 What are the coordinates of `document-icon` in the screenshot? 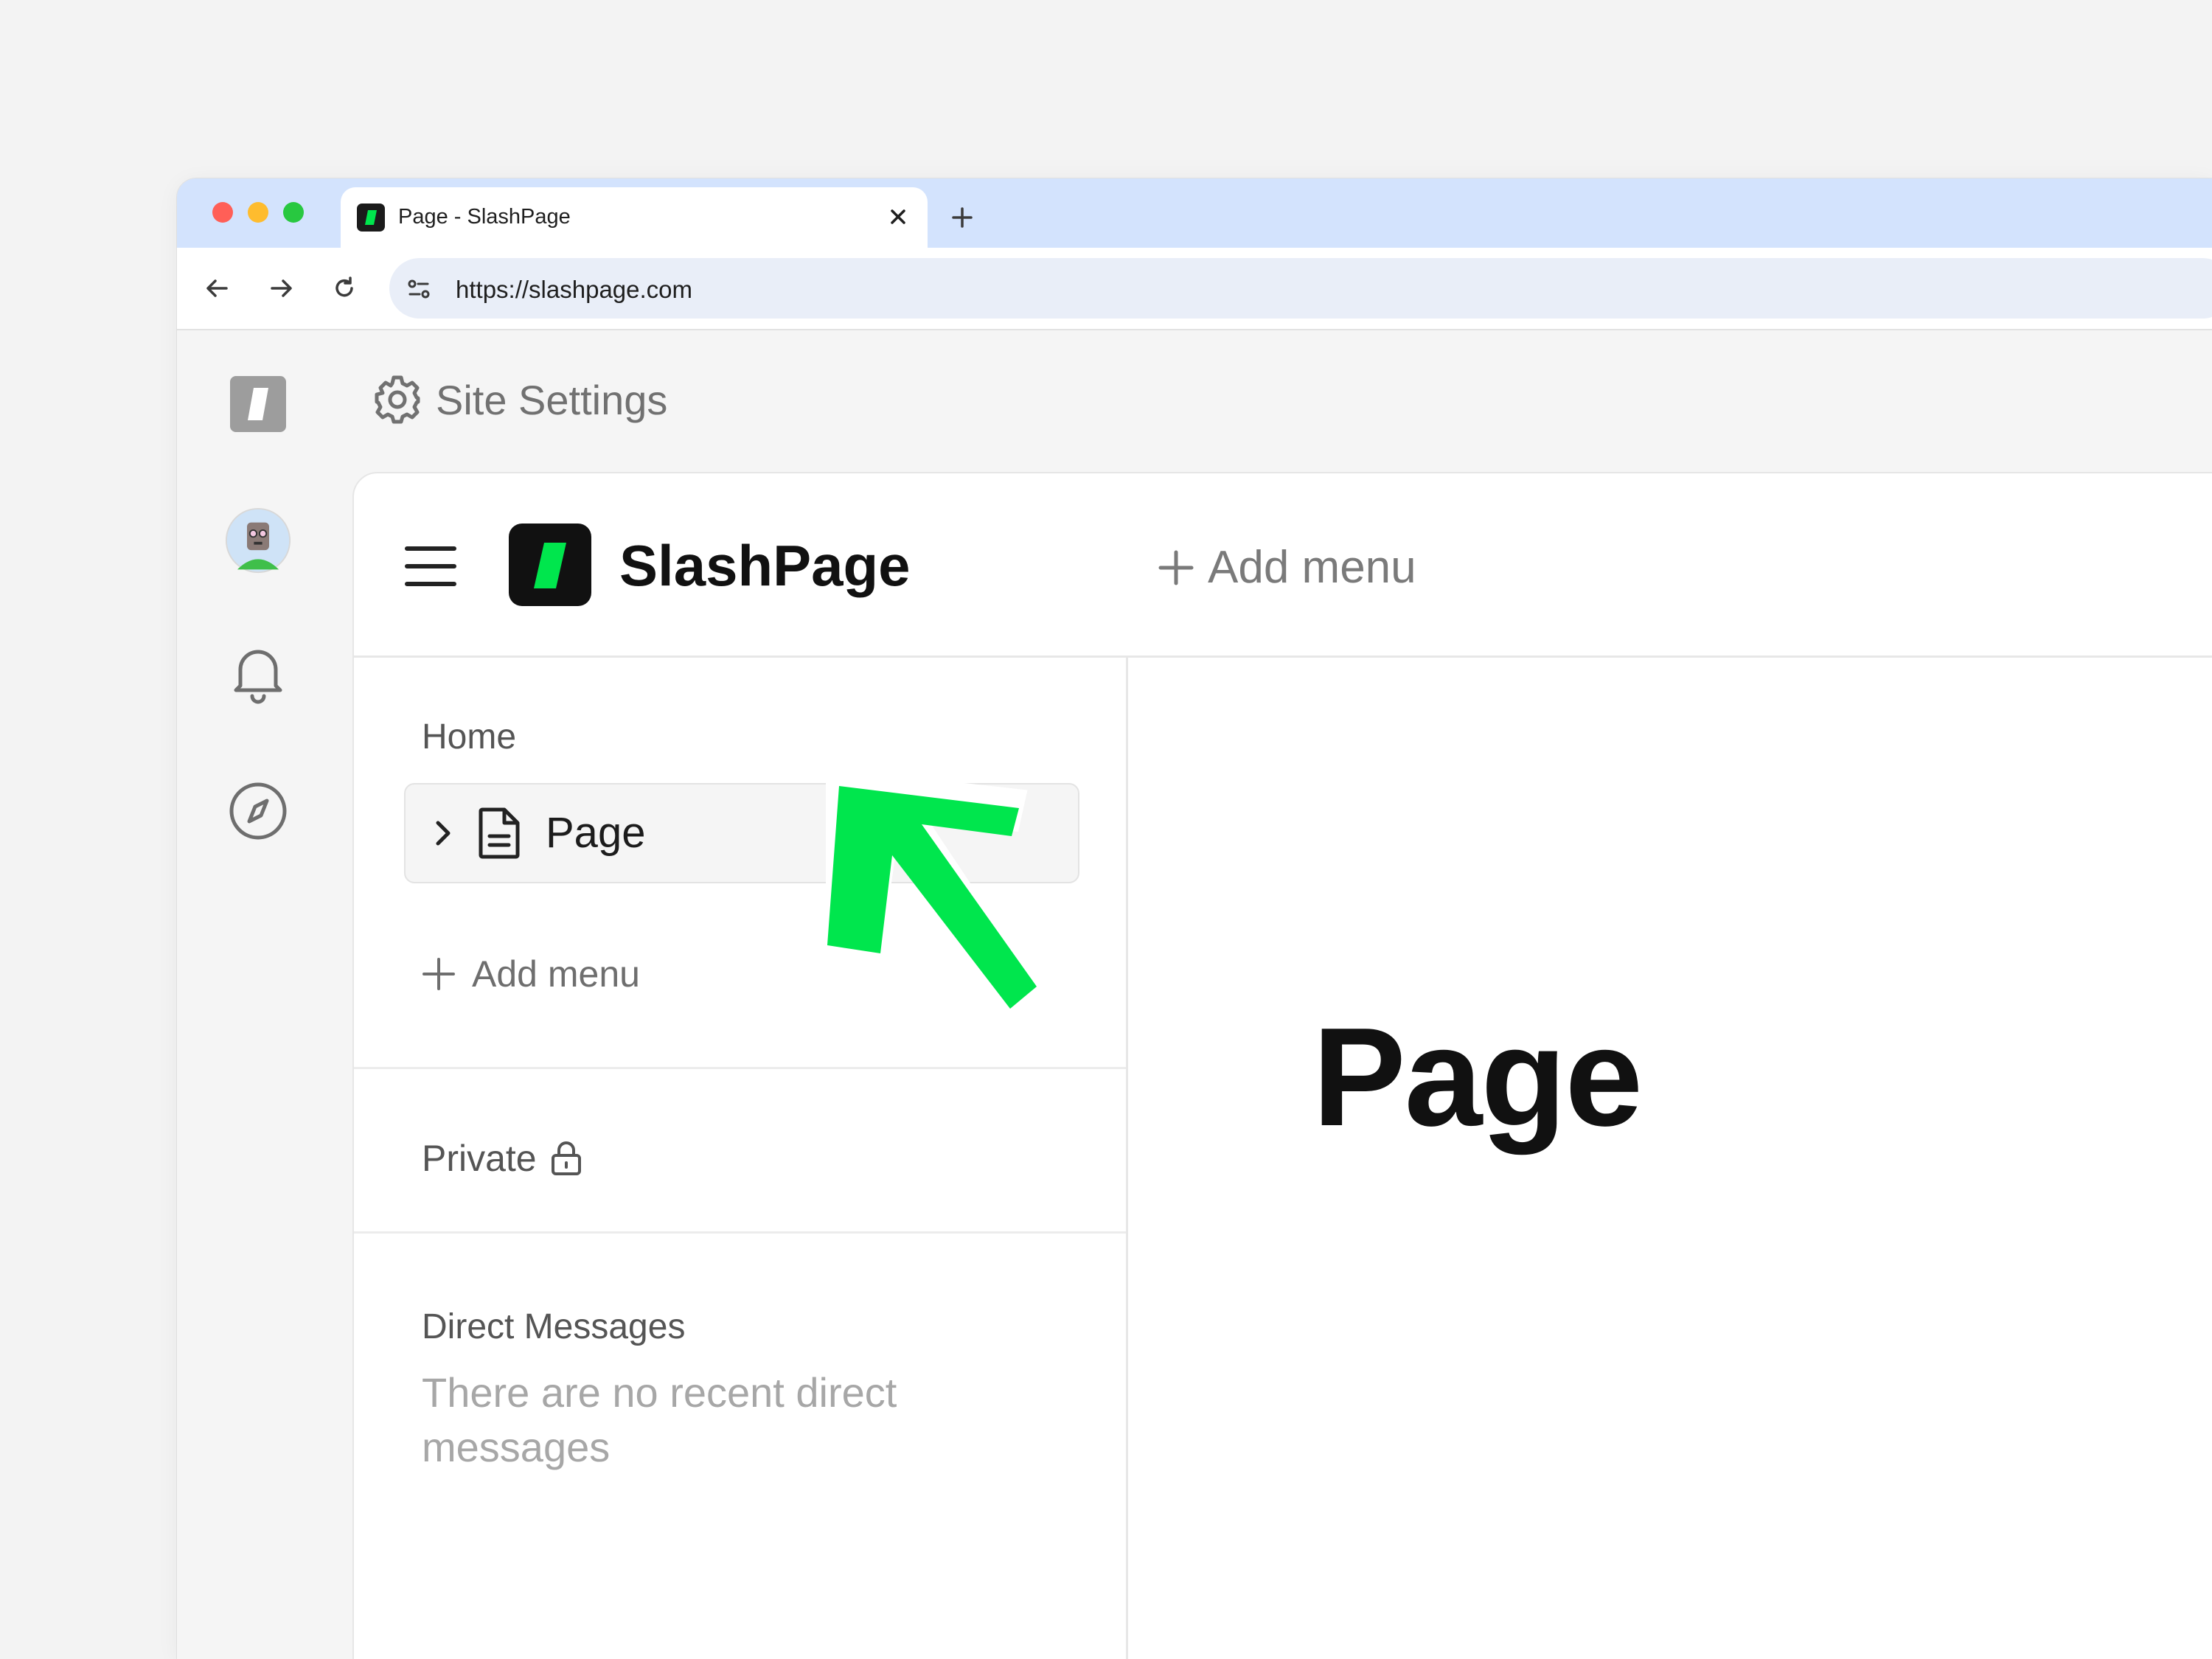 It's located at (499, 835).